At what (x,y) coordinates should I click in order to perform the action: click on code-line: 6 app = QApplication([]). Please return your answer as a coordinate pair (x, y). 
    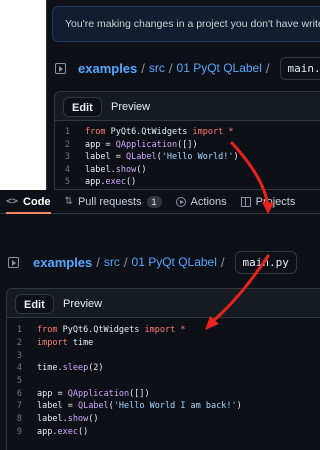
    Looking at the image, I should click on (163, 393).